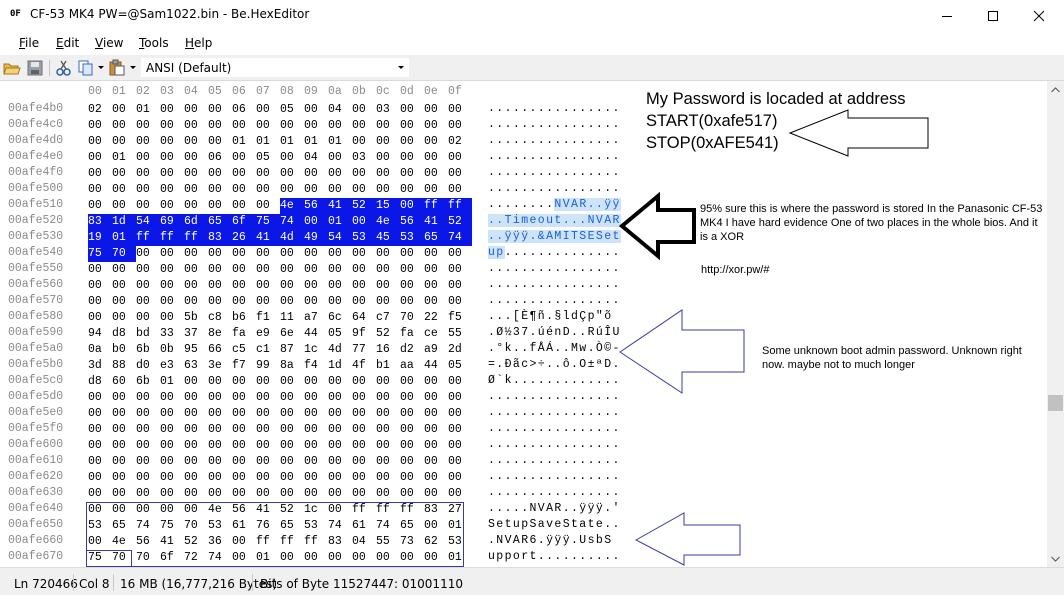 The image size is (1064, 595). Describe the element at coordinates (387, 542) in the screenshot. I see `hex-byte: 55` at that location.